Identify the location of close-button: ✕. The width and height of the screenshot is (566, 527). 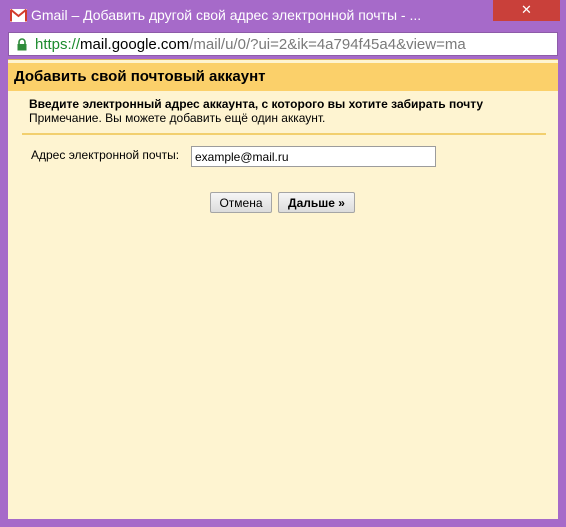
(526, 10).